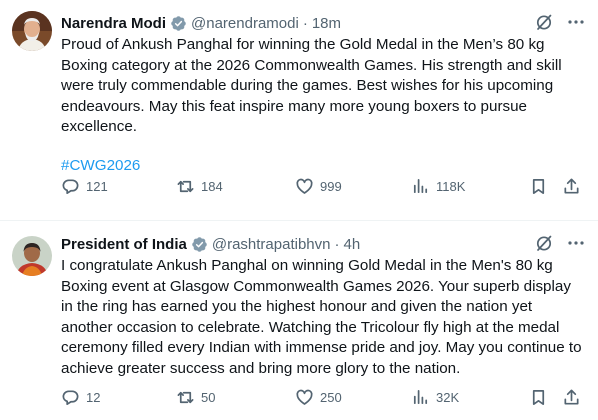 This screenshot has height=420, width=598. What do you see at coordinates (199, 186) in the screenshot?
I see `repost-button: 184` at bounding box center [199, 186].